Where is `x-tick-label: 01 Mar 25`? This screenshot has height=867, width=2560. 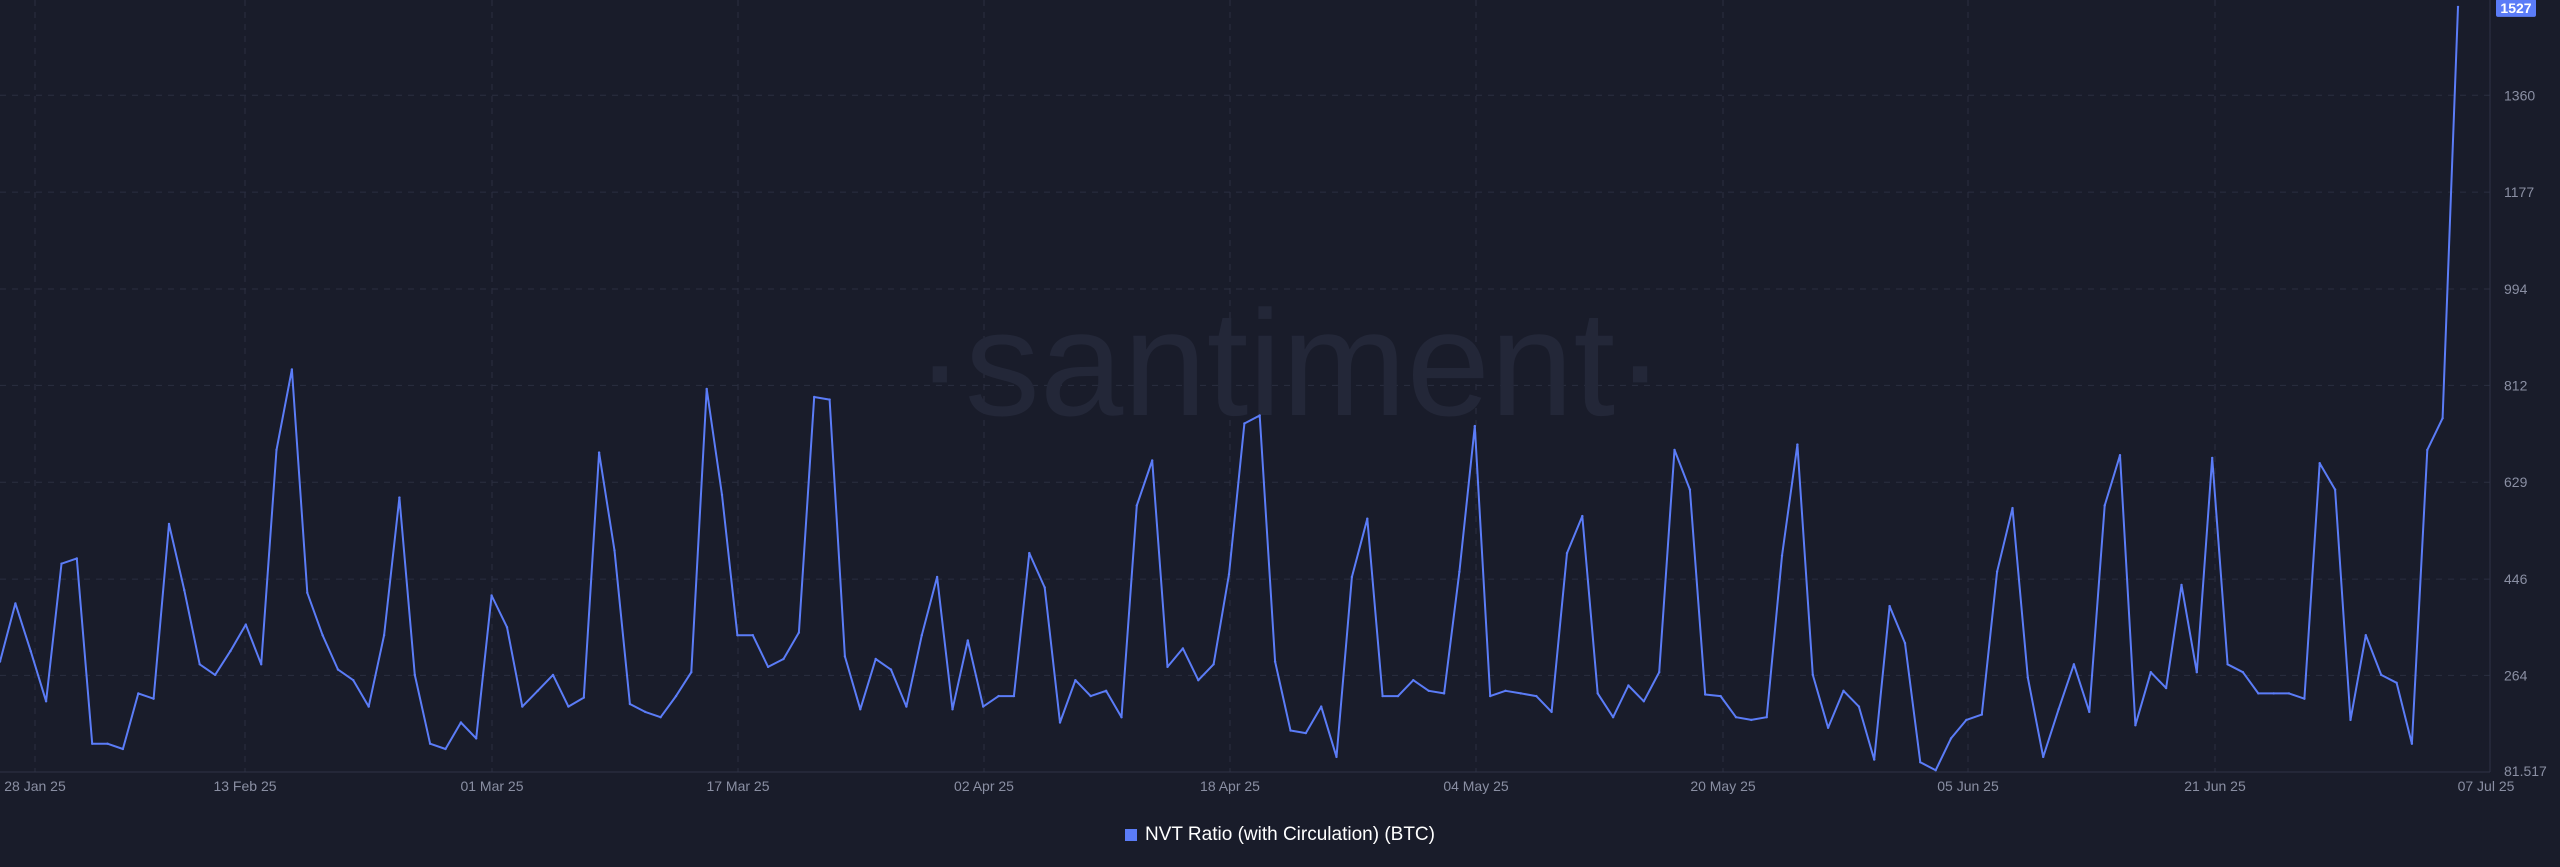 x-tick-label: 01 Mar 25 is located at coordinates (491, 786).